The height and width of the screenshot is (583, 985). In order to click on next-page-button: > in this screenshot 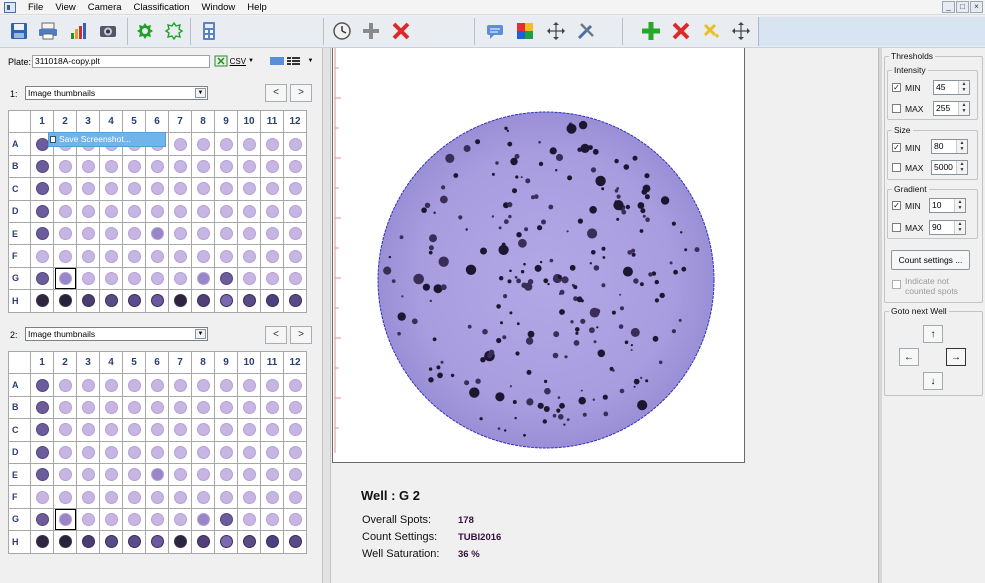, I will do `click(301, 335)`.